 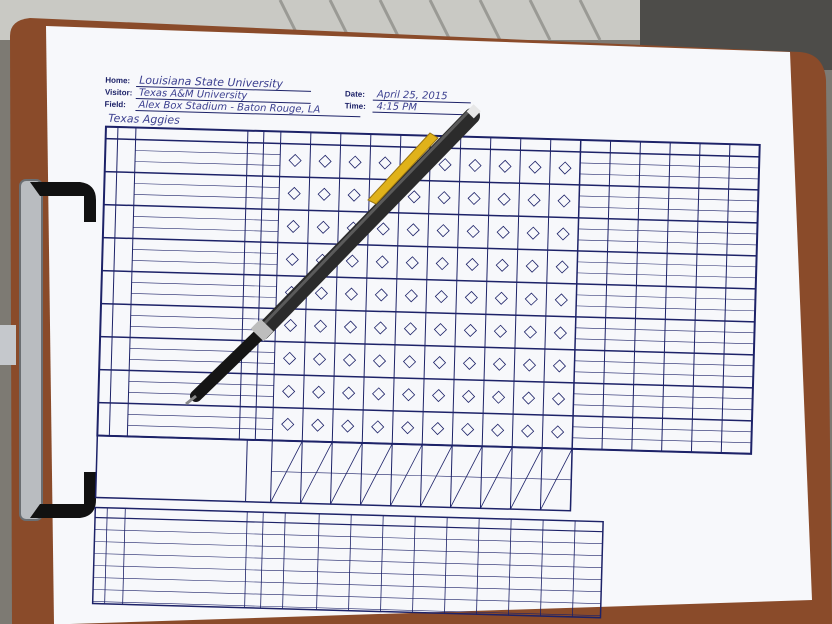 What do you see at coordinates (117, 81) in the screenshot?
I see `home-label: Home:` at bounding box center [117, 81].